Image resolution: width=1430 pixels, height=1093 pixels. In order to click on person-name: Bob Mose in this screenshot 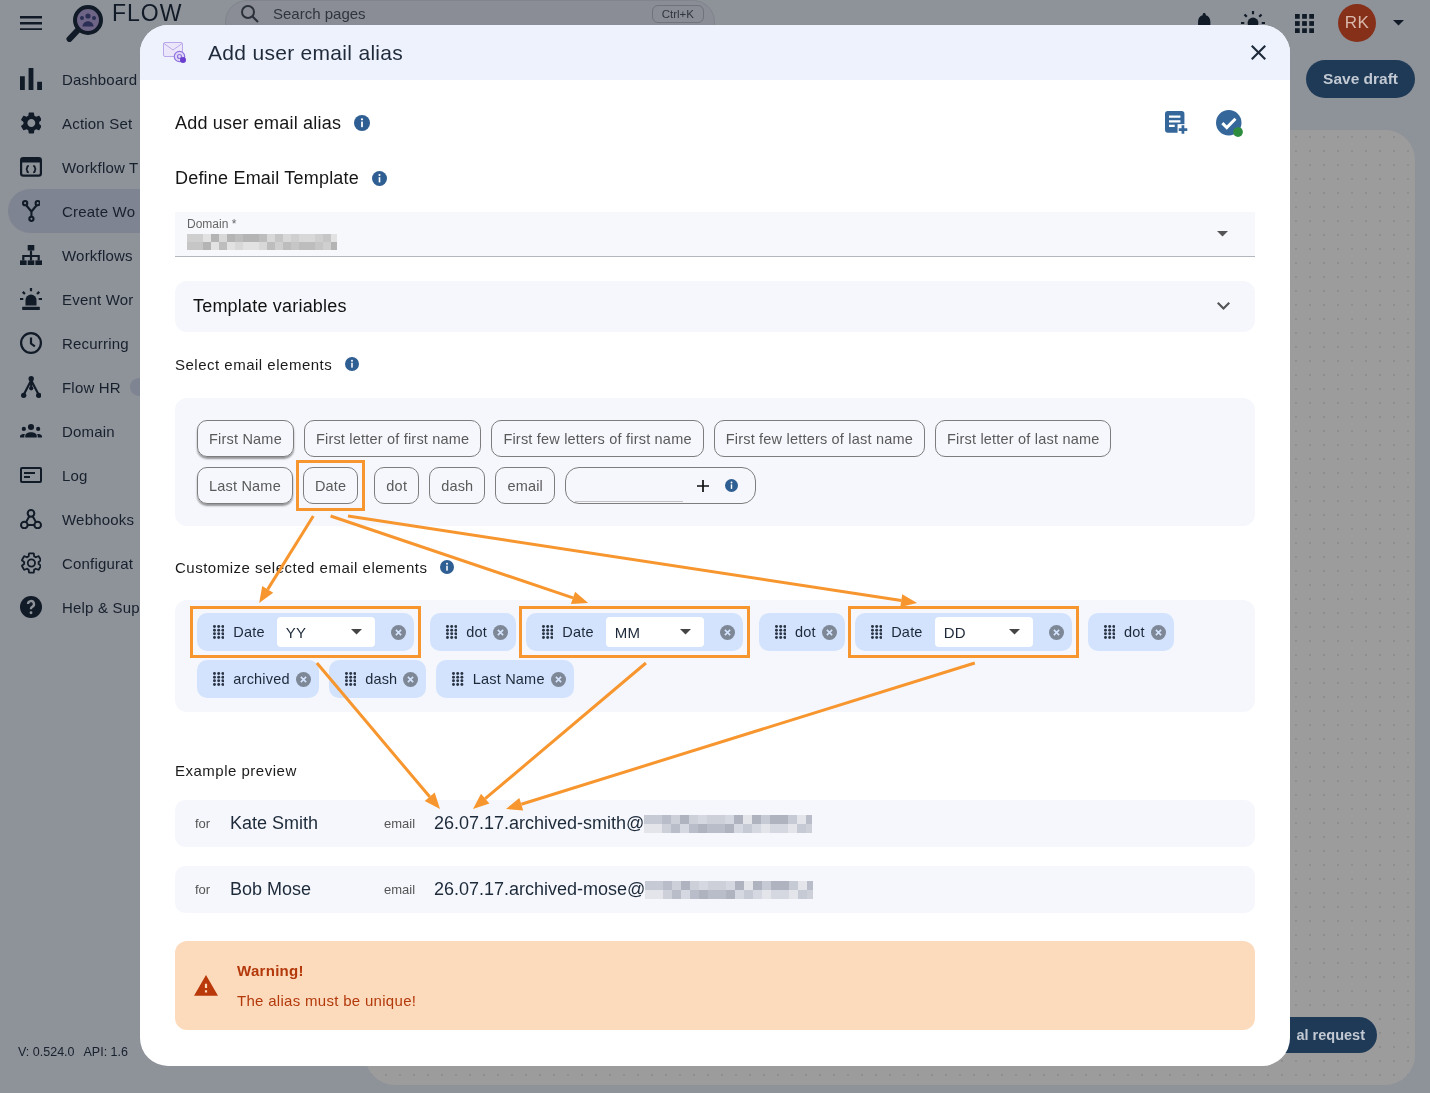, I will do `click(271, 889)`.